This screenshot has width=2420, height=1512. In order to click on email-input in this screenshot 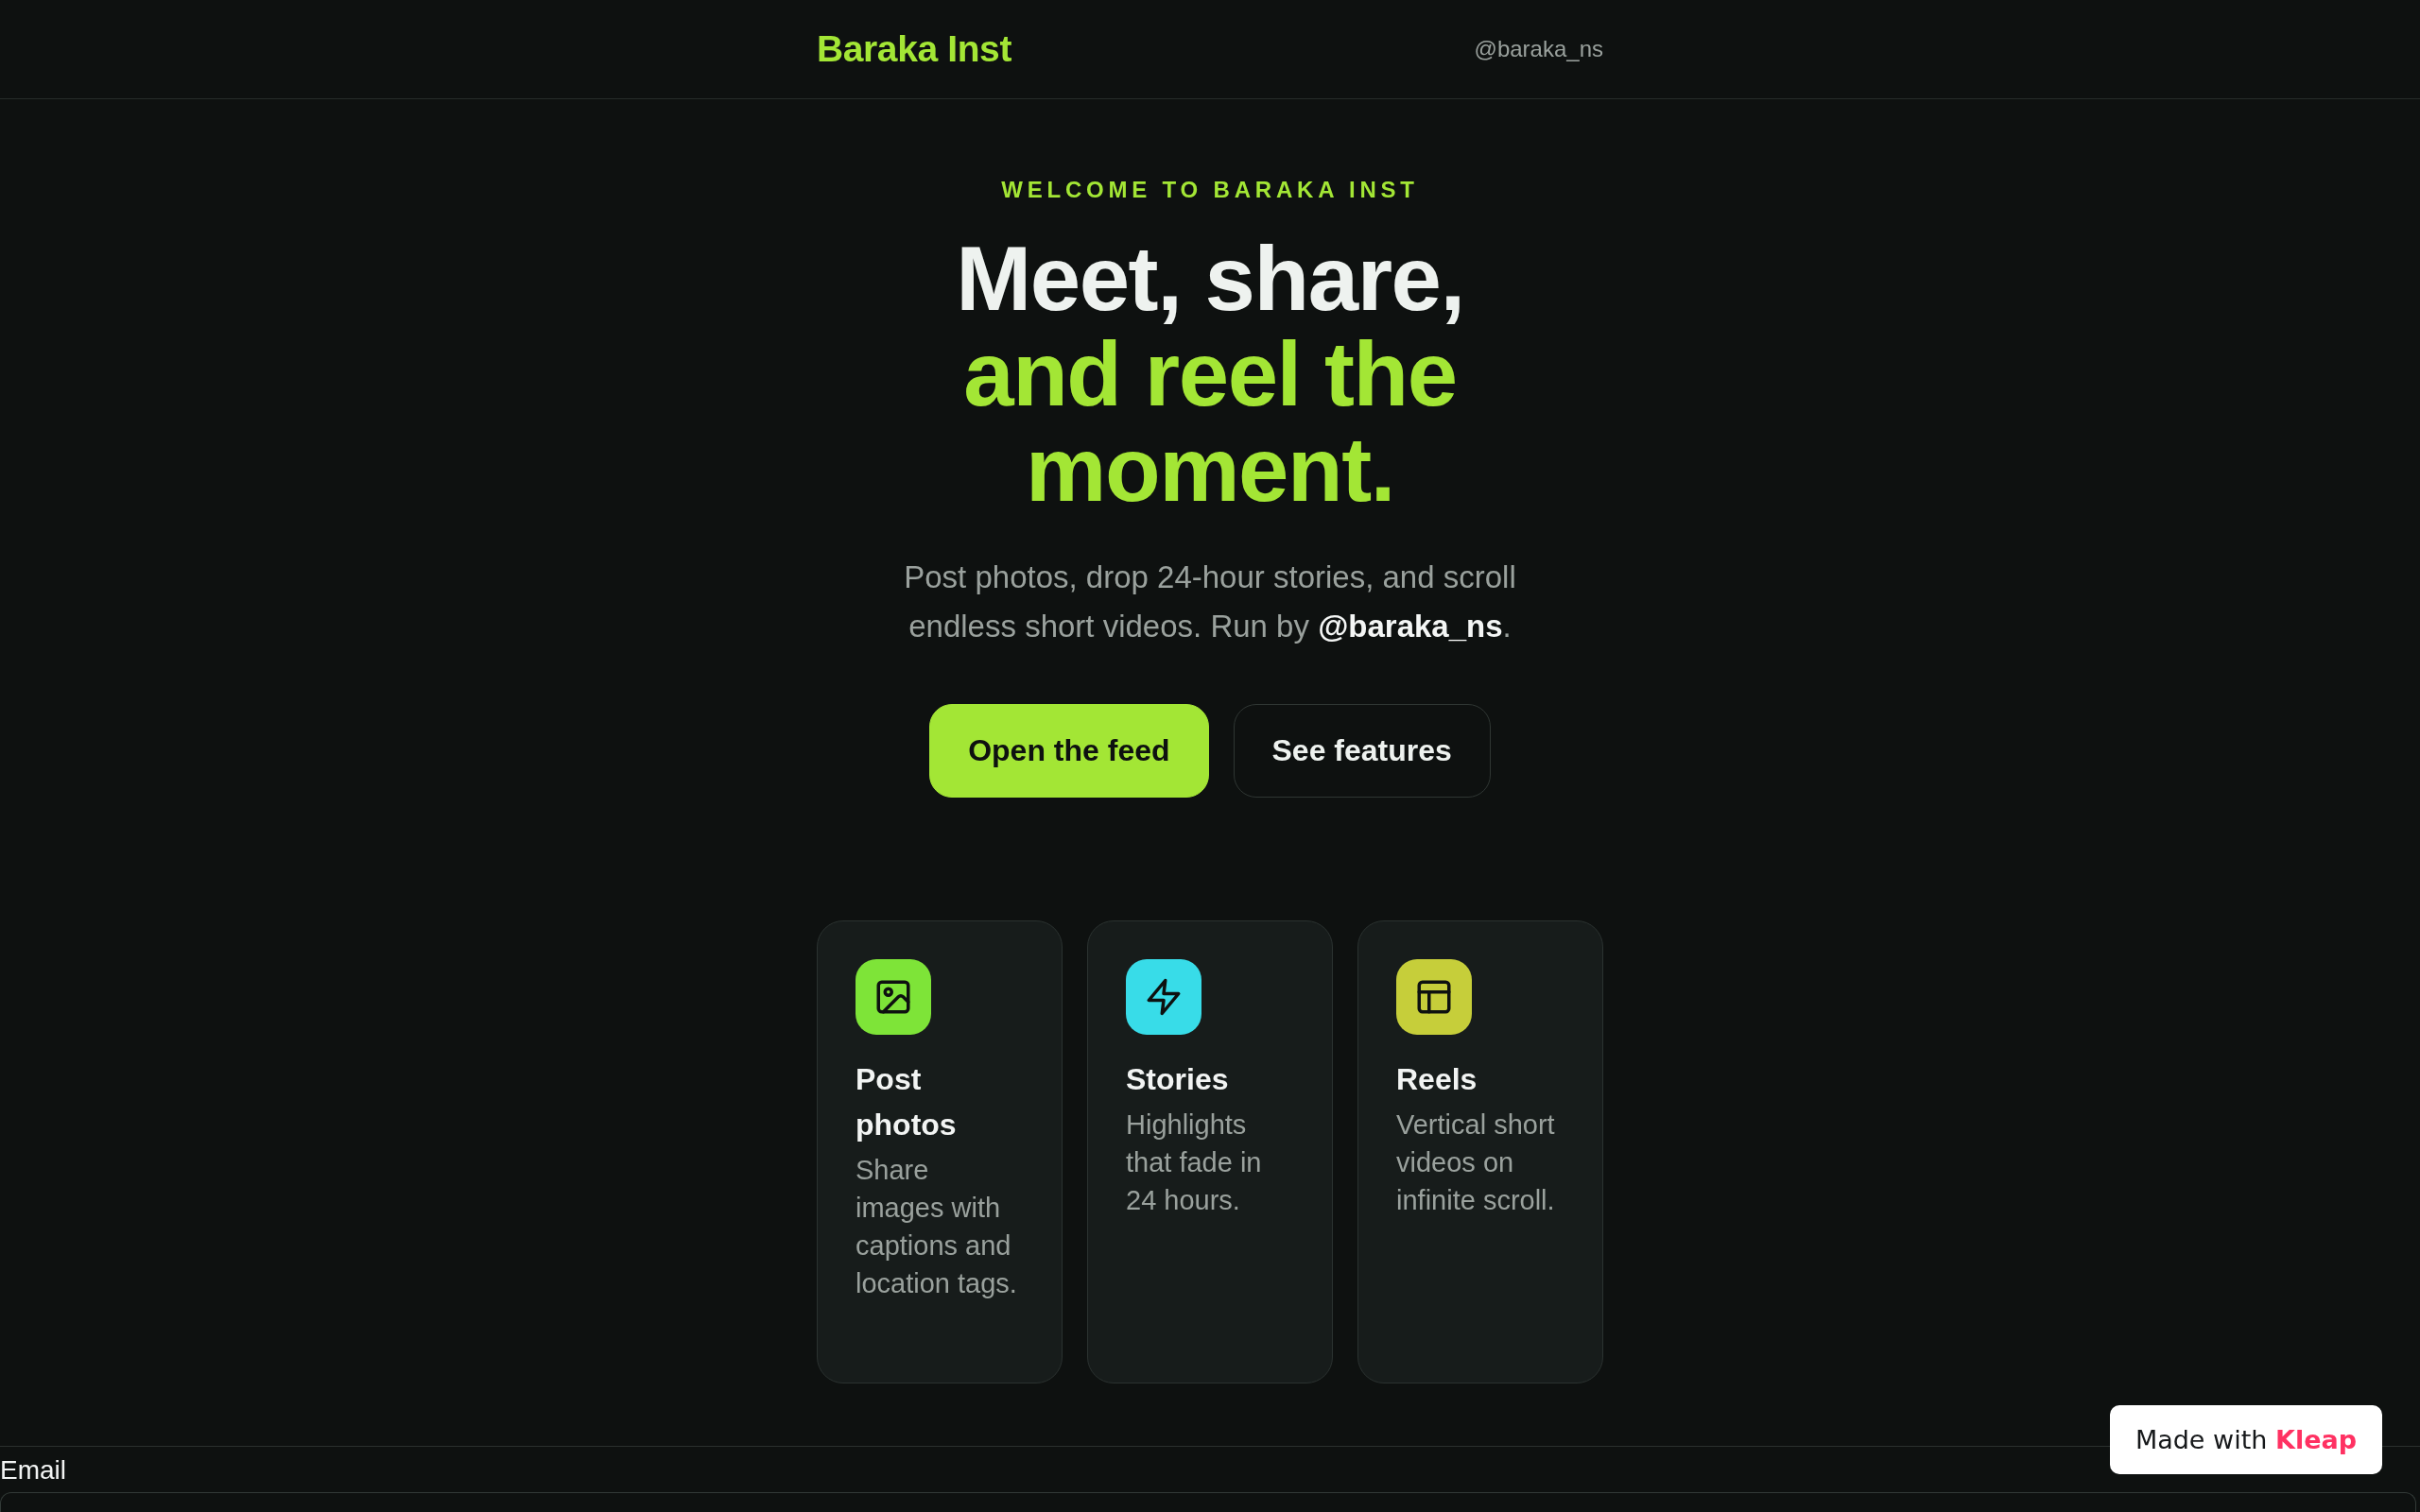, I will do `click(1208, 1502)`.